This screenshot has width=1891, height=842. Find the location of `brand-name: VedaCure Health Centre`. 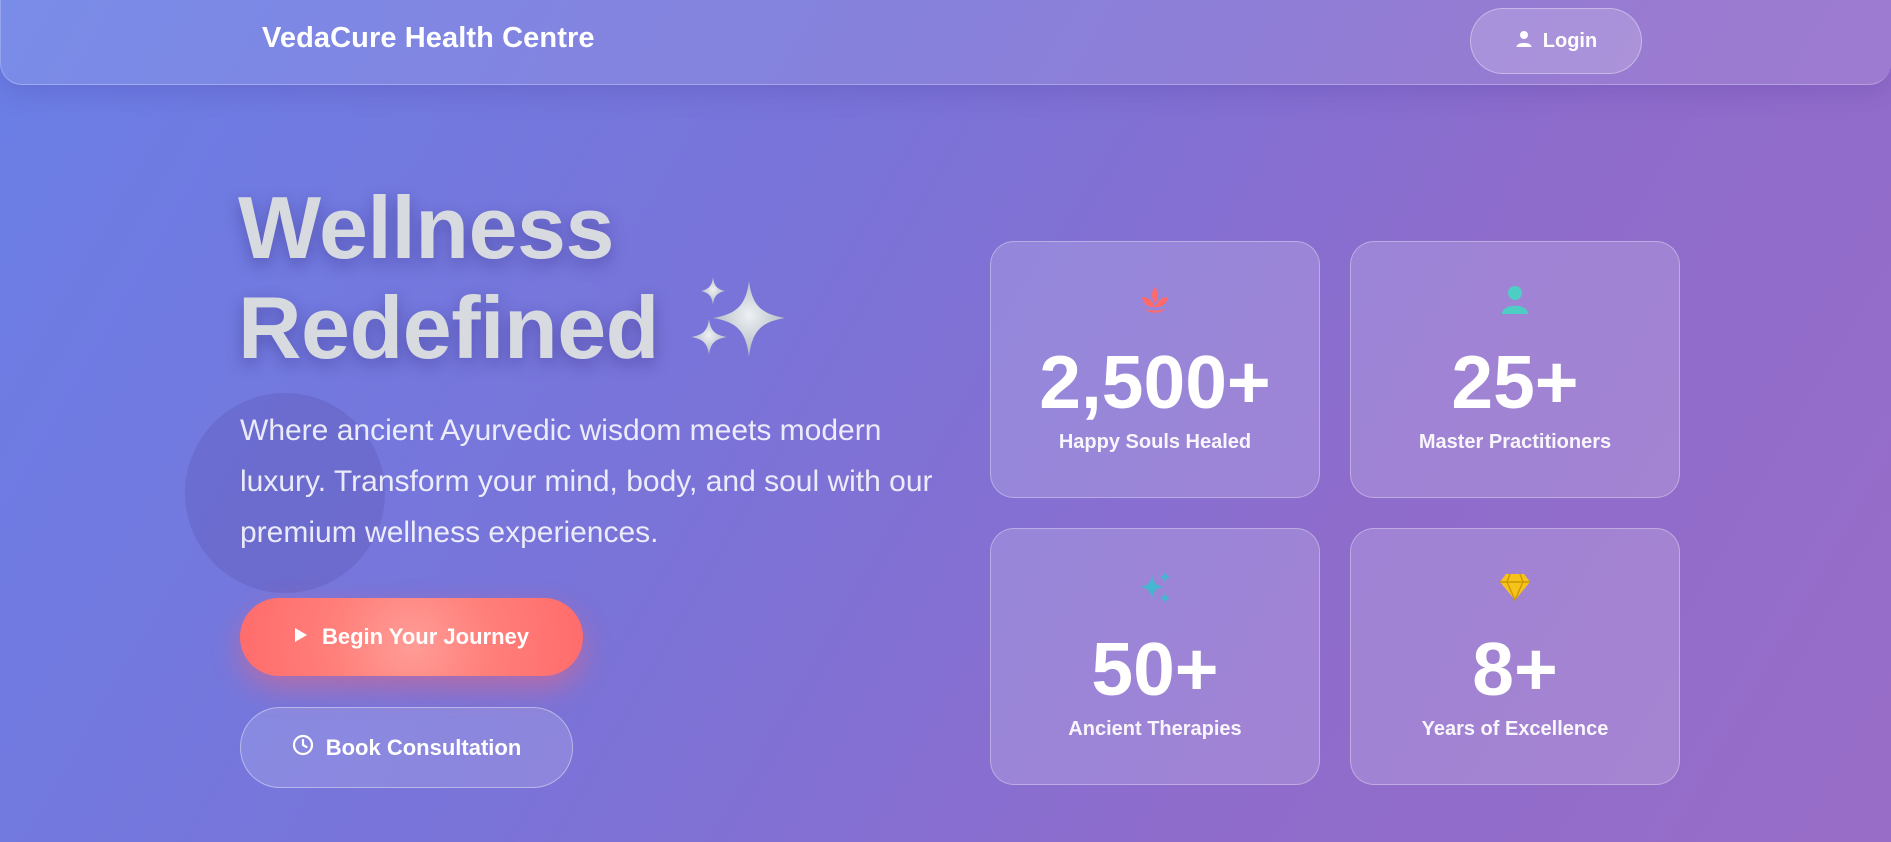

brand-name: VedaCure Health Centre is located at coordinates (428, 38).